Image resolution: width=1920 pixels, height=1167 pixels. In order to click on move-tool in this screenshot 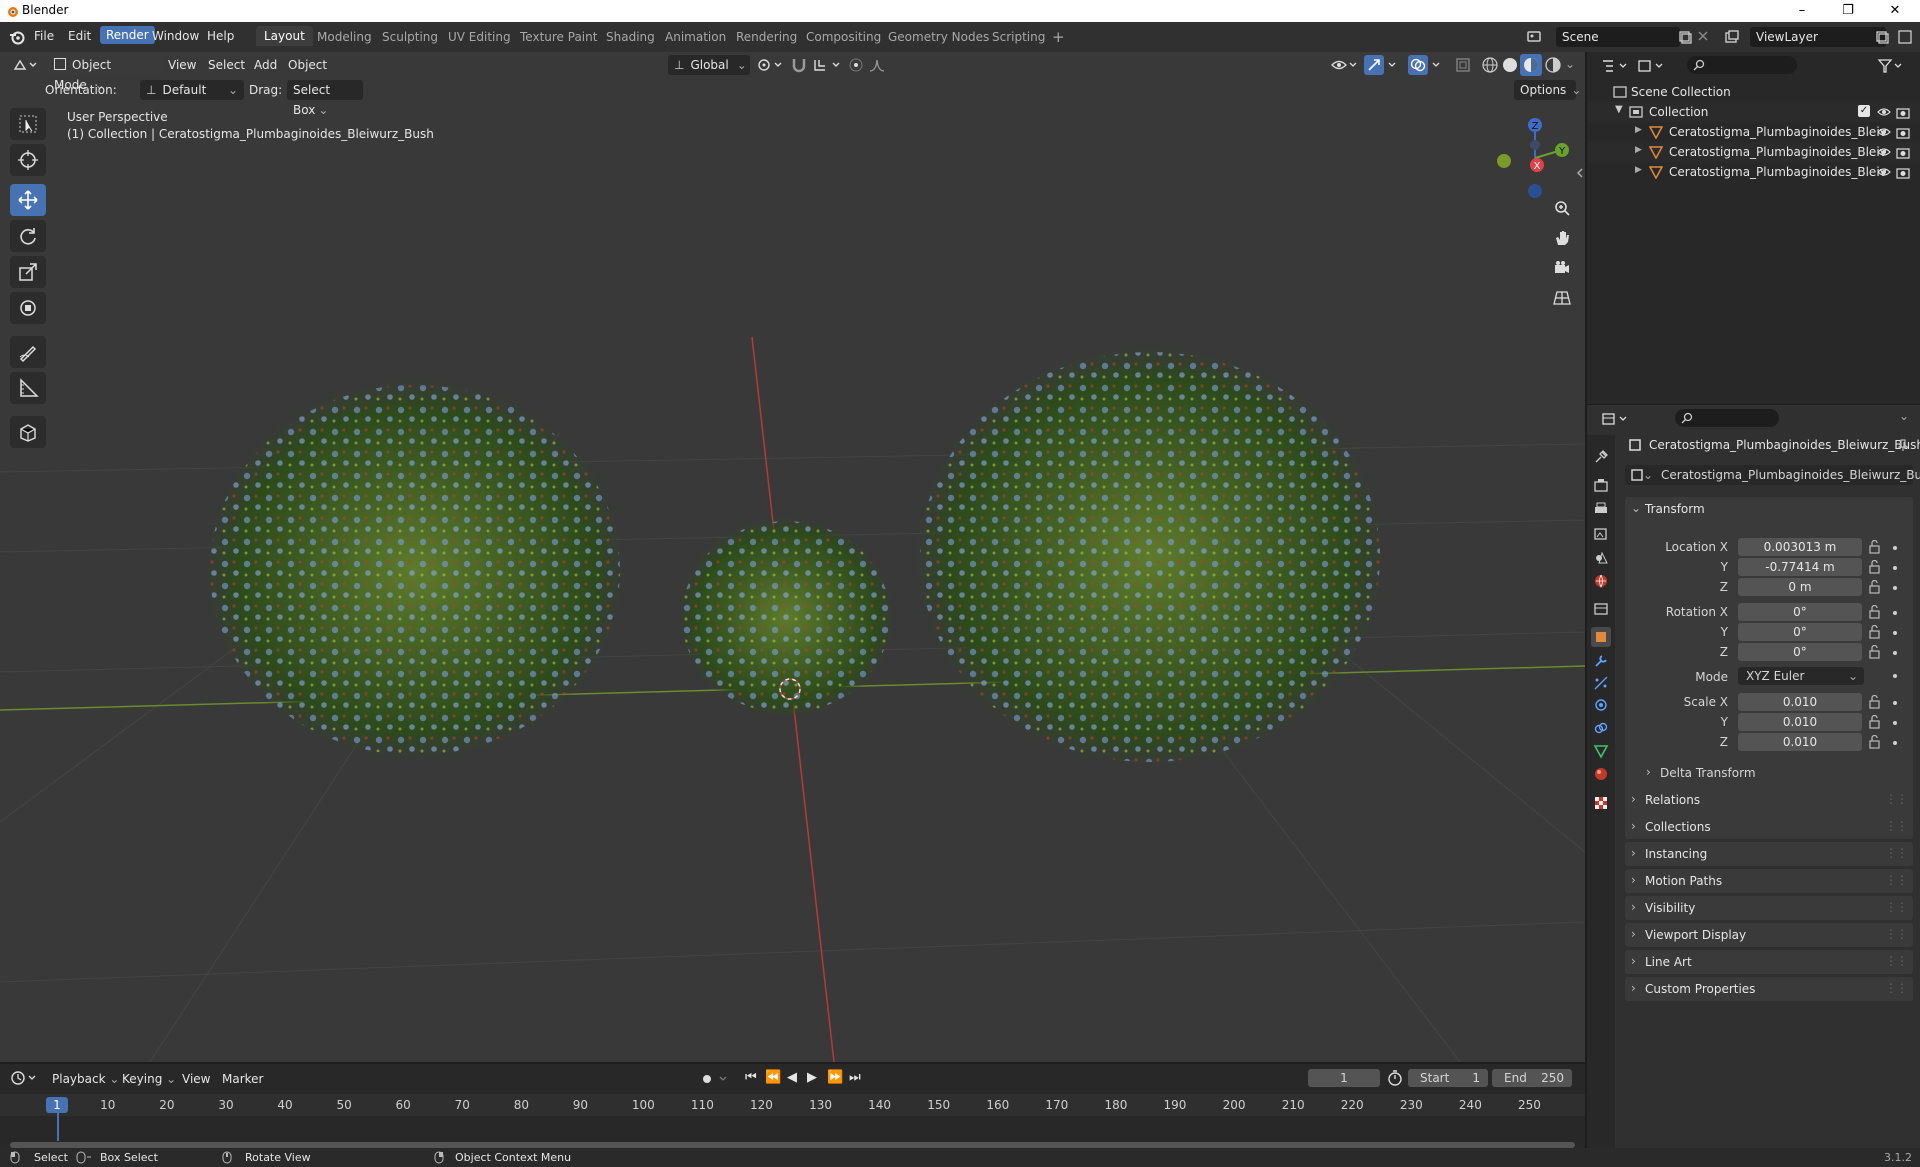, I will do `click(28, 200)`.